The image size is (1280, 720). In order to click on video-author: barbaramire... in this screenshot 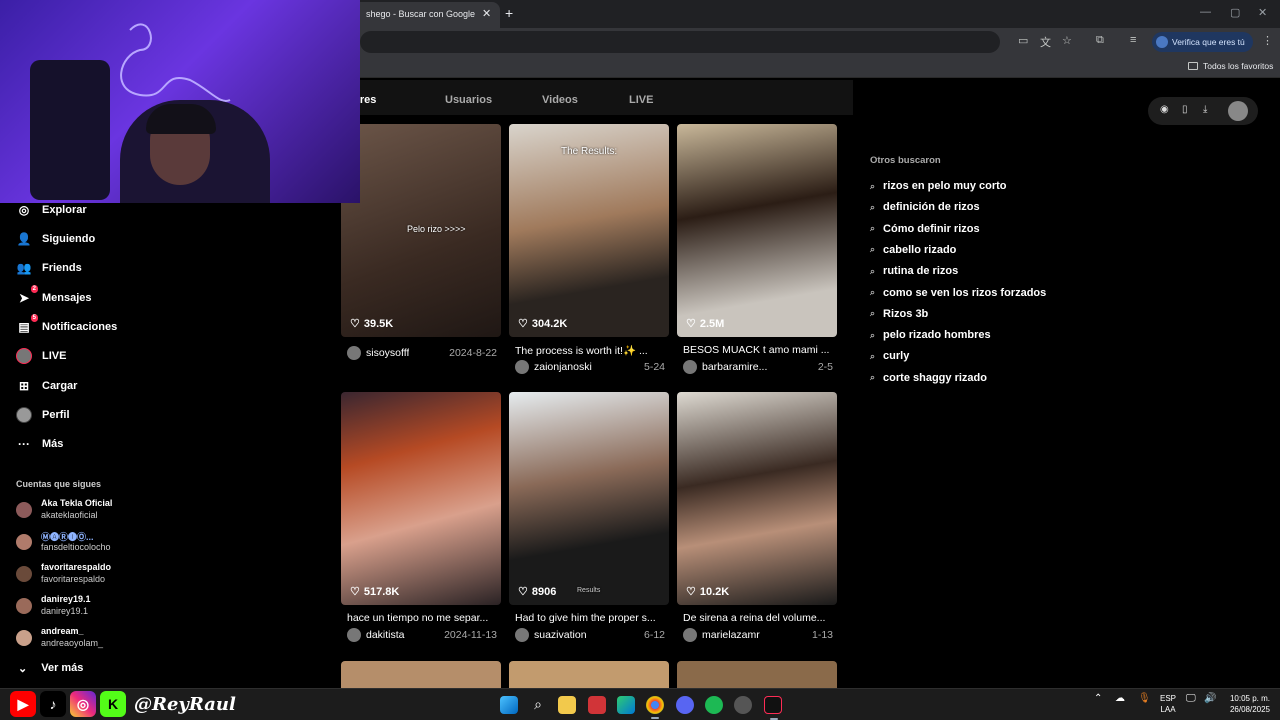, I will do `click(734, 367)`.